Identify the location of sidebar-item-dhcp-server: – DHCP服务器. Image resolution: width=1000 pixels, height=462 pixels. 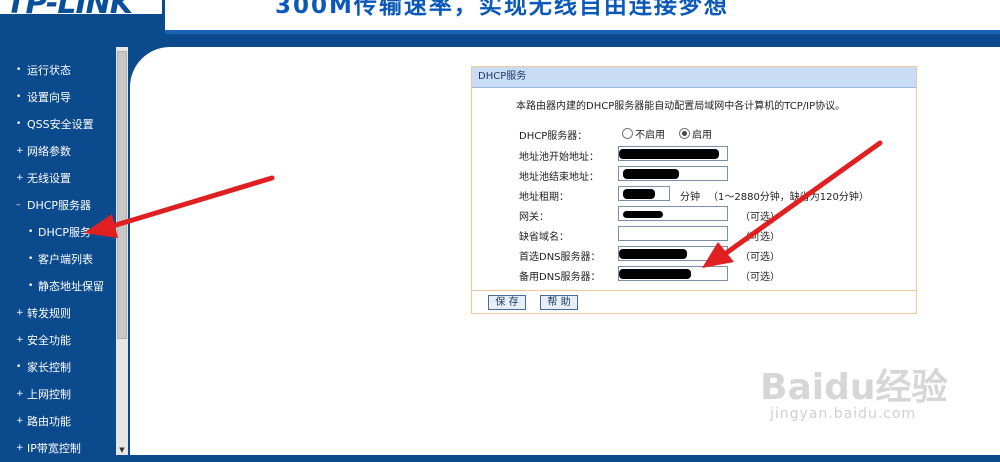
(58, 205).